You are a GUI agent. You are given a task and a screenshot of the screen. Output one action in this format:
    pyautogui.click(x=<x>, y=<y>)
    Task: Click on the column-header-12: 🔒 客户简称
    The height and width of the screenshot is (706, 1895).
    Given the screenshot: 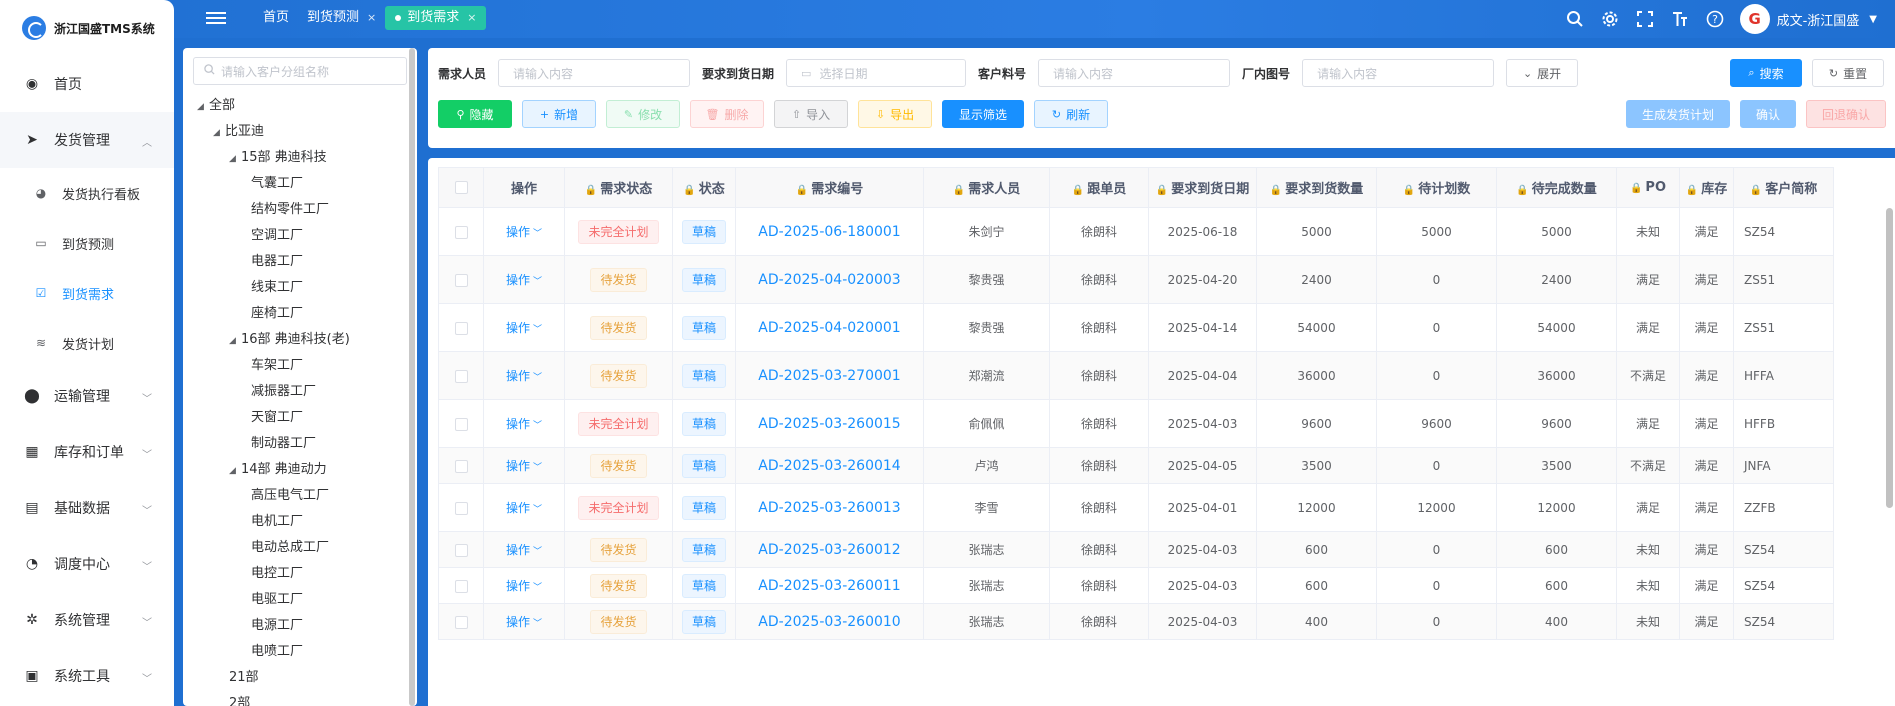 What is the action you would take?
    pyautogui.click(x=1783, y=187)
    